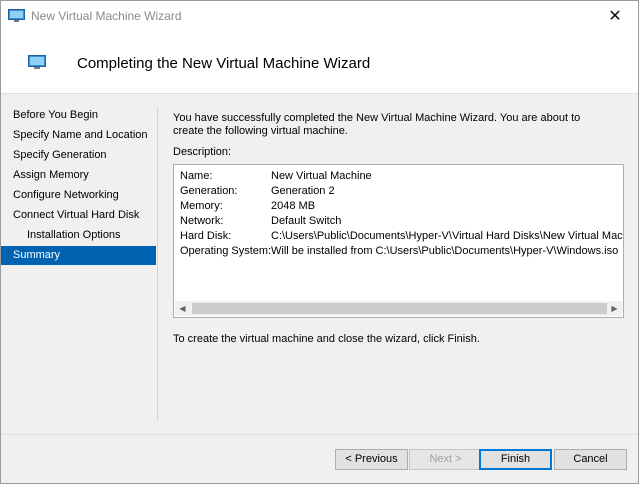  What do you see at coordinates (78, 235) in the screenshot?
I see `nav-item-installation-options: Installation Options` at bounding box center [78, 235].